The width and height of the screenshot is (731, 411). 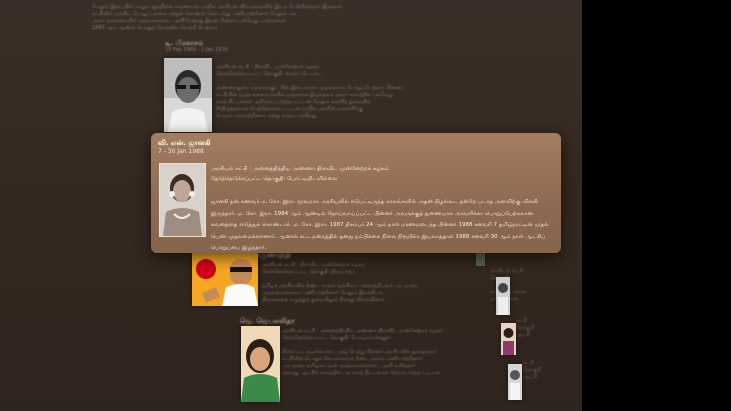 What do you see at coordinates (196, 50) in the screenshot?
I see `timeline-entry-dates: 10 Feb 1969 - 1 Jan 1976` at bounding box center [196, 50].